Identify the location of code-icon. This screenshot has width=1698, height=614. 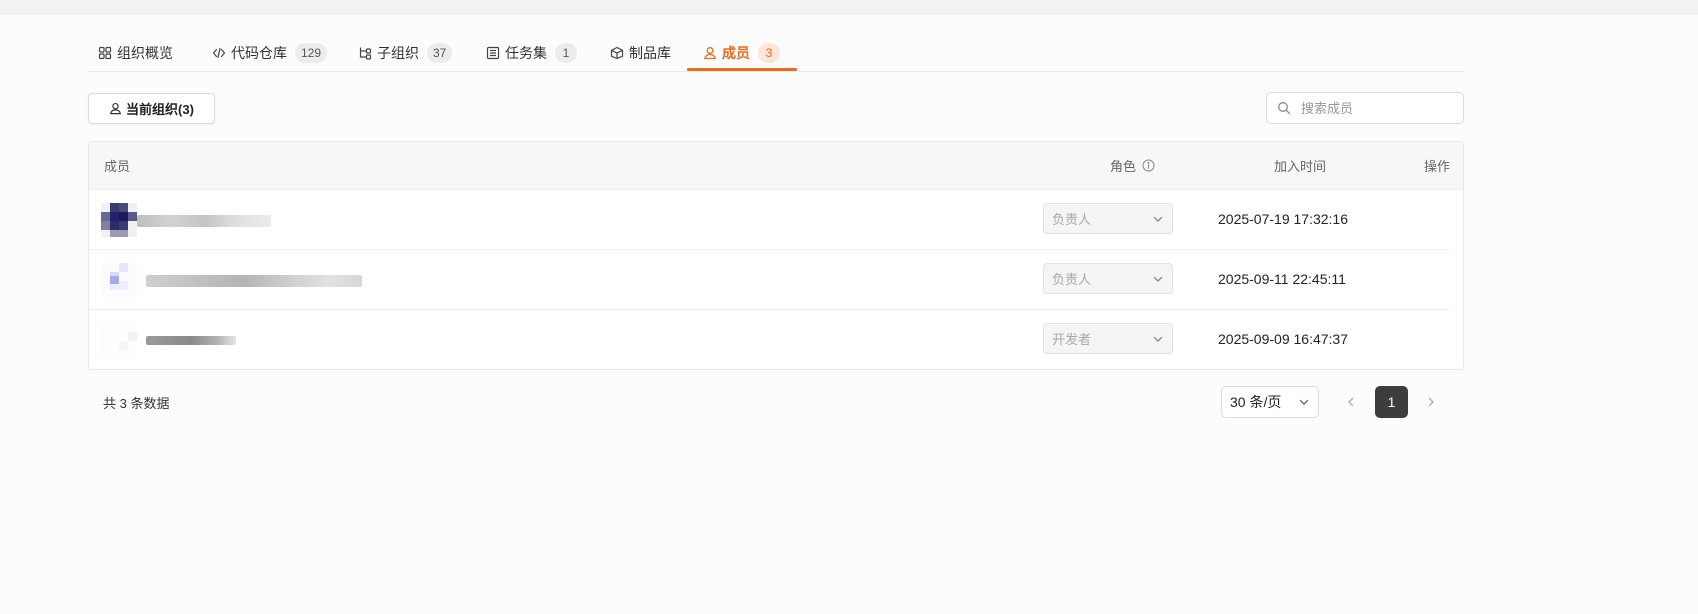
(219, 53).